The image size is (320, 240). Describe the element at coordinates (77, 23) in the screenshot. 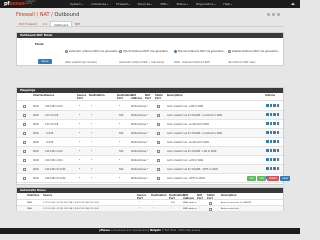

I see `tab-npt: NPt` at that location.